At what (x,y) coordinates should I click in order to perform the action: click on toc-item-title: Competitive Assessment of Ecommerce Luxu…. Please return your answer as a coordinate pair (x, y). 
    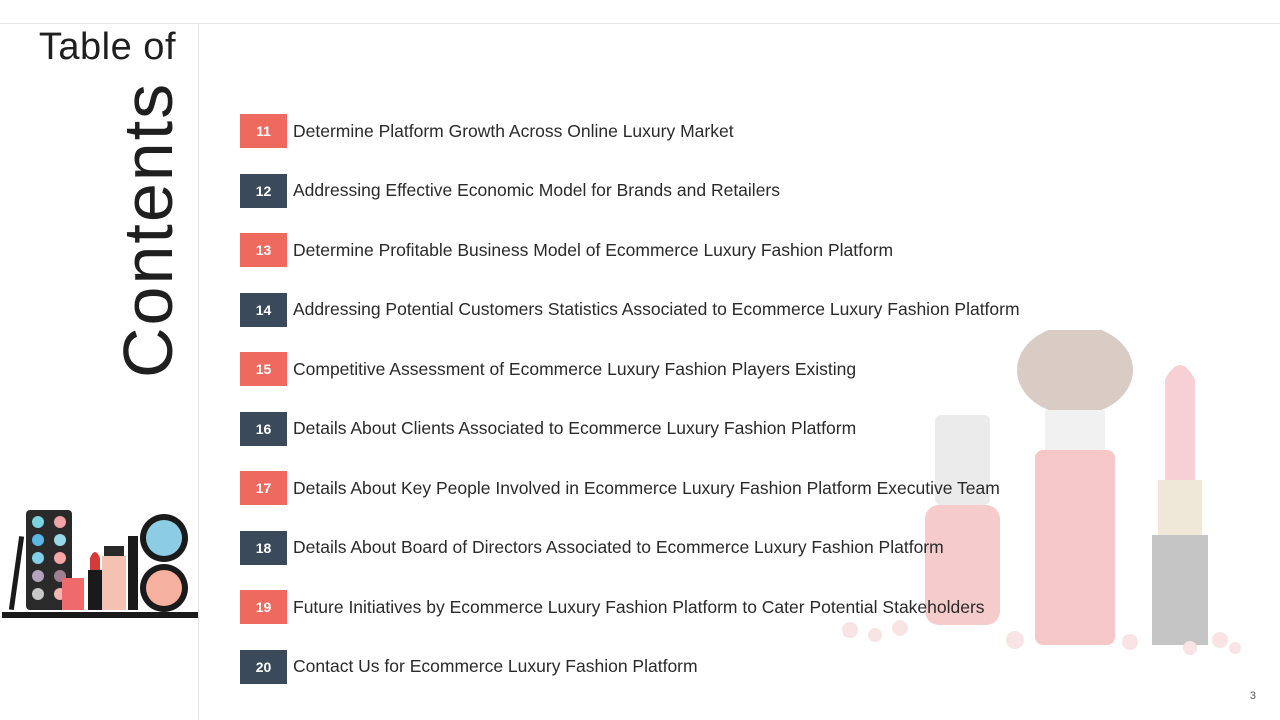
    Looking at the image, I should click on (575, 368).